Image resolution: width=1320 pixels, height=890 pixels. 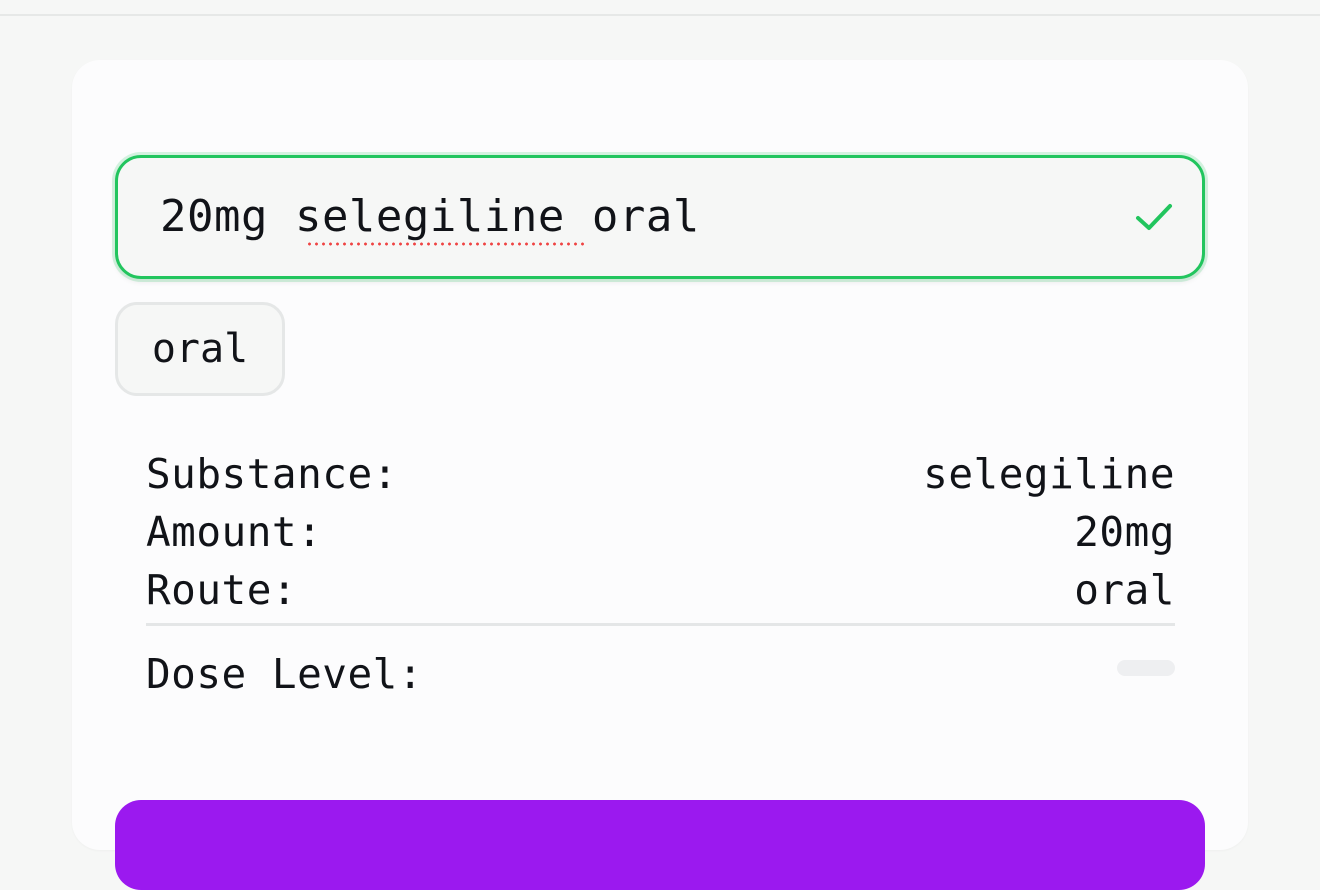 I want to click on route-chip-label: oral, so click(x=200, y=349).